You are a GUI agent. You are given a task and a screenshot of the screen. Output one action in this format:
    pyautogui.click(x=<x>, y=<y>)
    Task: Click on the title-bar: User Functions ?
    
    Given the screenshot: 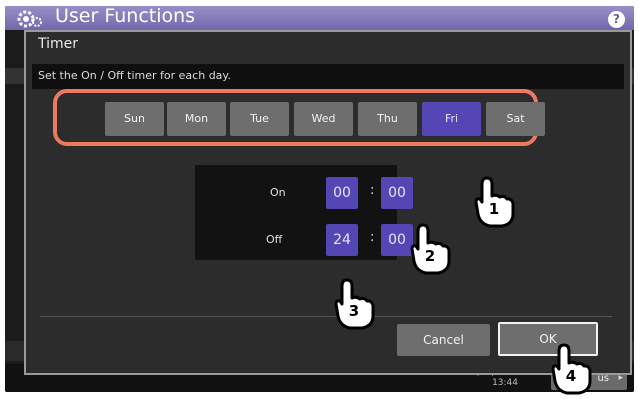 What is the action you would take?
    pyautogui.click(x=319, y=18)
    